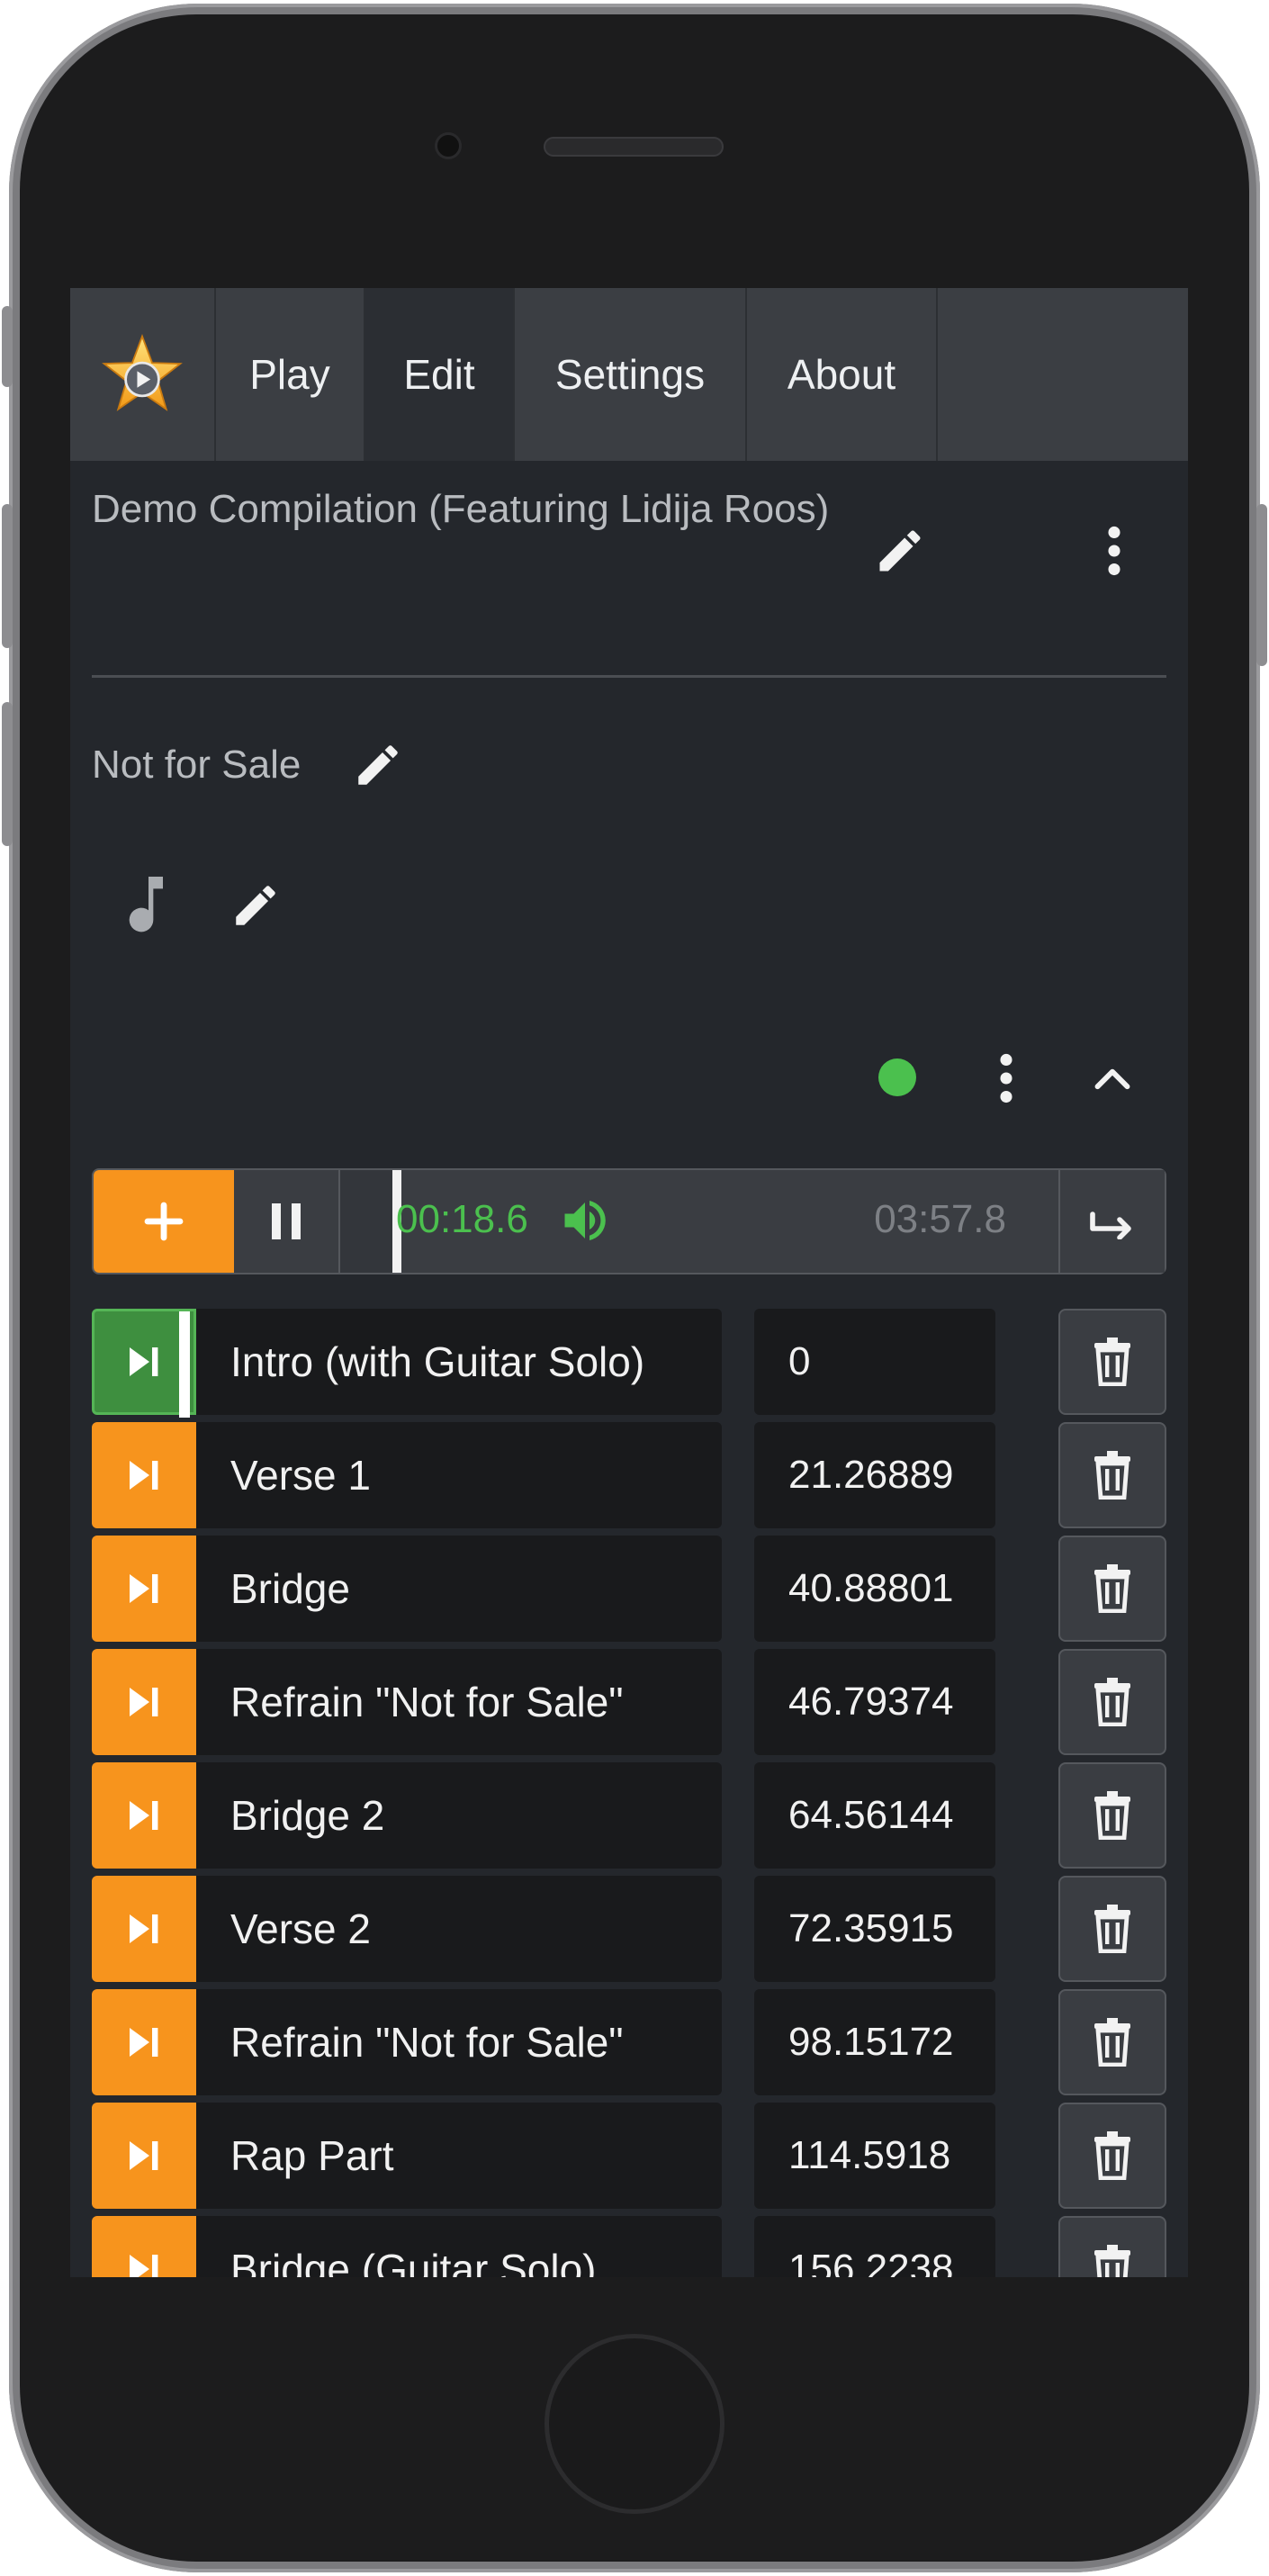  I want to click on transport-bar: 00:18.6 03:57.8, so click(629, 1221).